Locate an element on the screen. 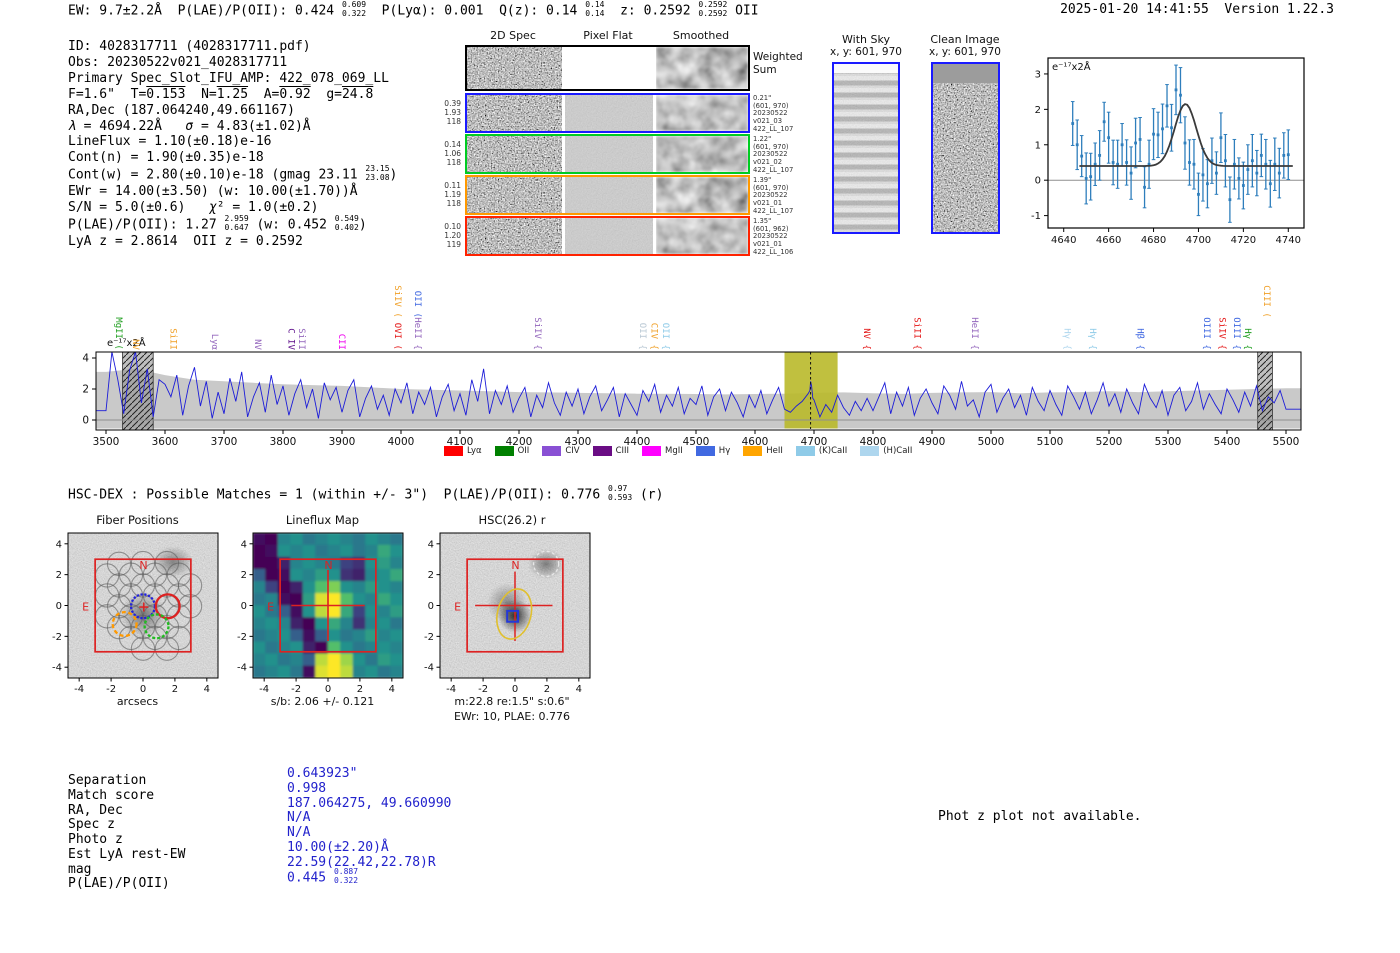  cutout-right-labels: 1.22" (601, 970) 20230522 v021_02 422_LL_107 is located at coordinates (773, 155).